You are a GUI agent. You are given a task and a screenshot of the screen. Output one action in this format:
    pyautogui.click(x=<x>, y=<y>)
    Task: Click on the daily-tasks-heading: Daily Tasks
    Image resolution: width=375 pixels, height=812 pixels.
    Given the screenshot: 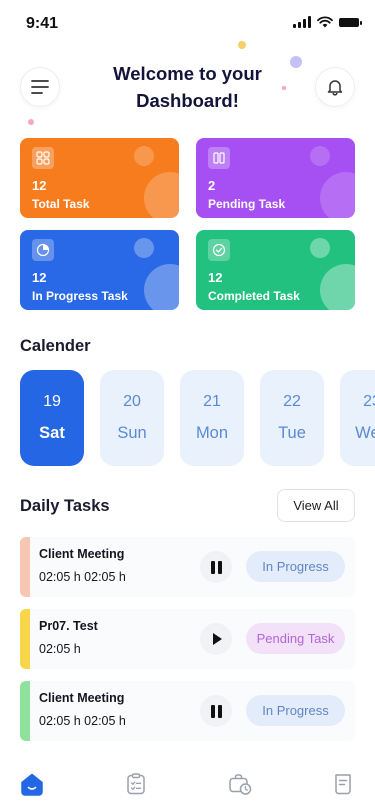 What is the action you would take?
    pyautogui.click(x=65, y=506)
    